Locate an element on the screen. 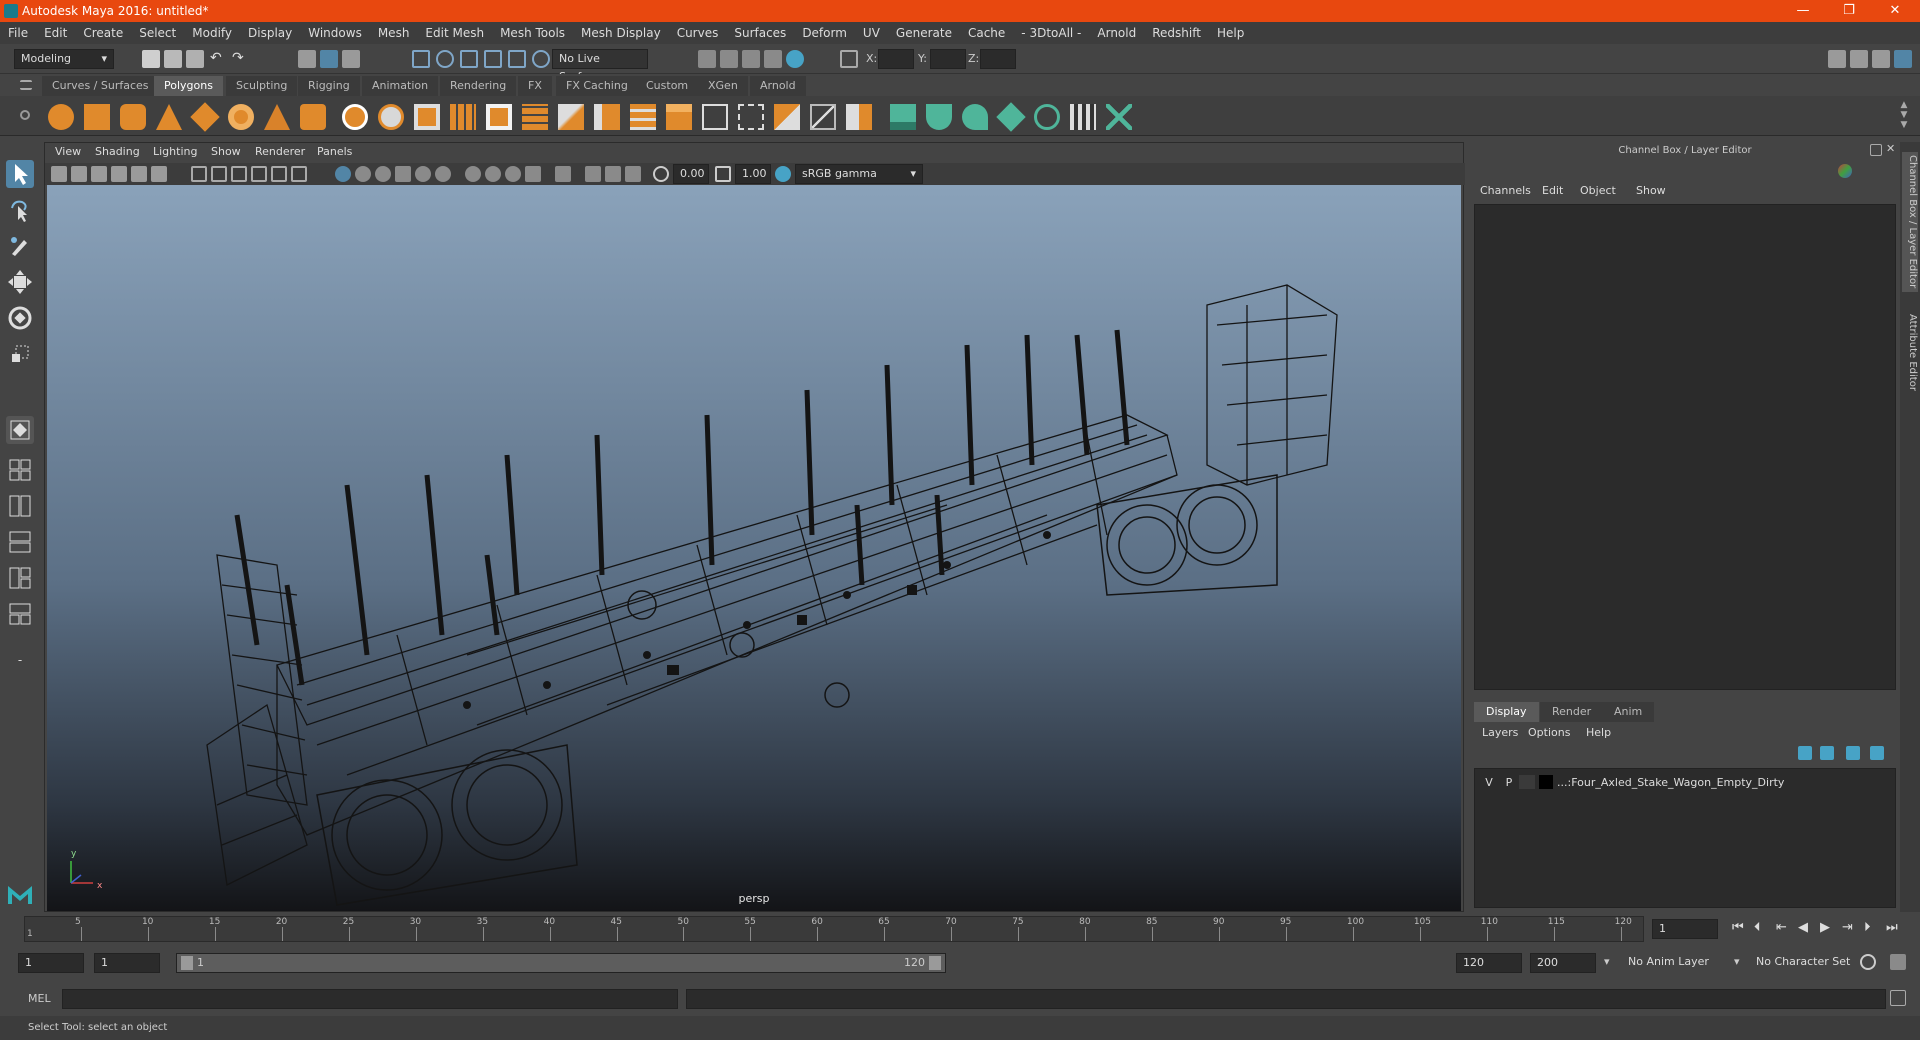  menu-mesh: Mesh is located at coordinates (394, 33).